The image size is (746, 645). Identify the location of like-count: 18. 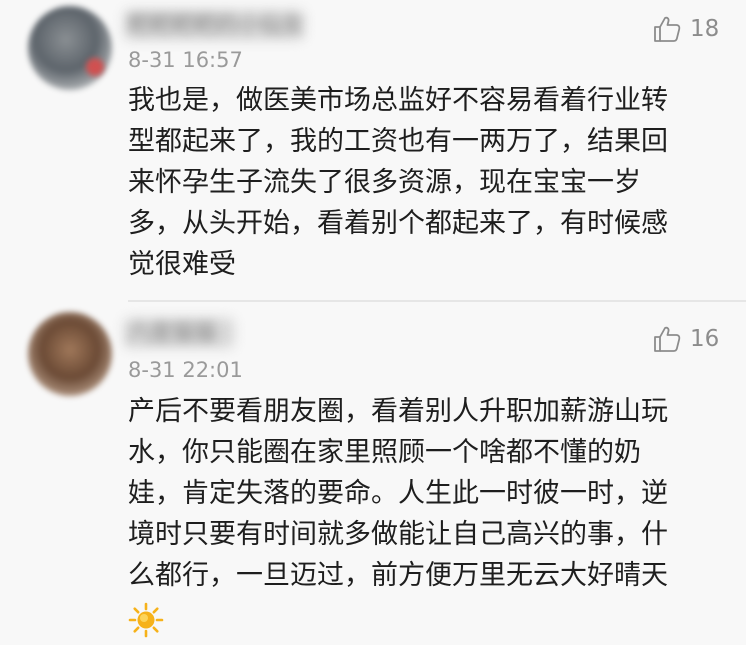
(705, 29).